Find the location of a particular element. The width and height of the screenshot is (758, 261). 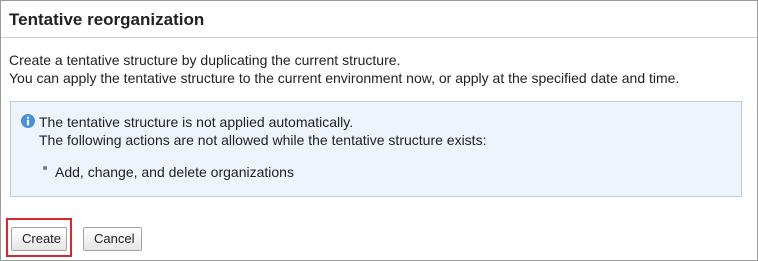

list-item-label: Add, change, and delete organizations is located at coordinates (174, 172).